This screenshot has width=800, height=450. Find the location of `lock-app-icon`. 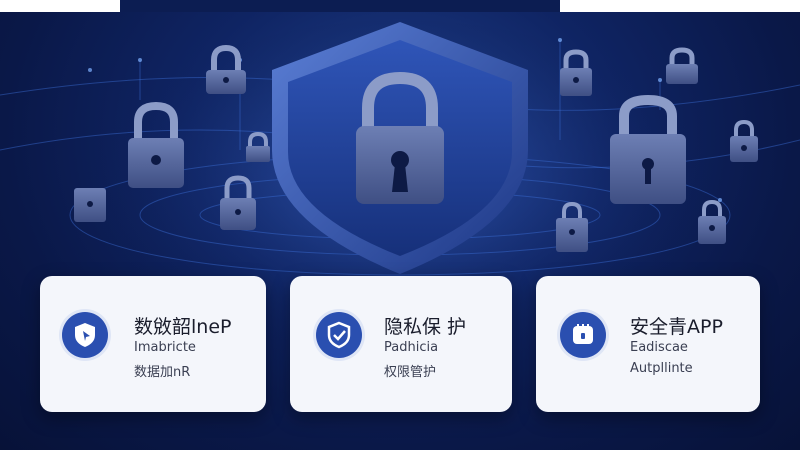

lock-app-icon is located at coordinates (583, 335).